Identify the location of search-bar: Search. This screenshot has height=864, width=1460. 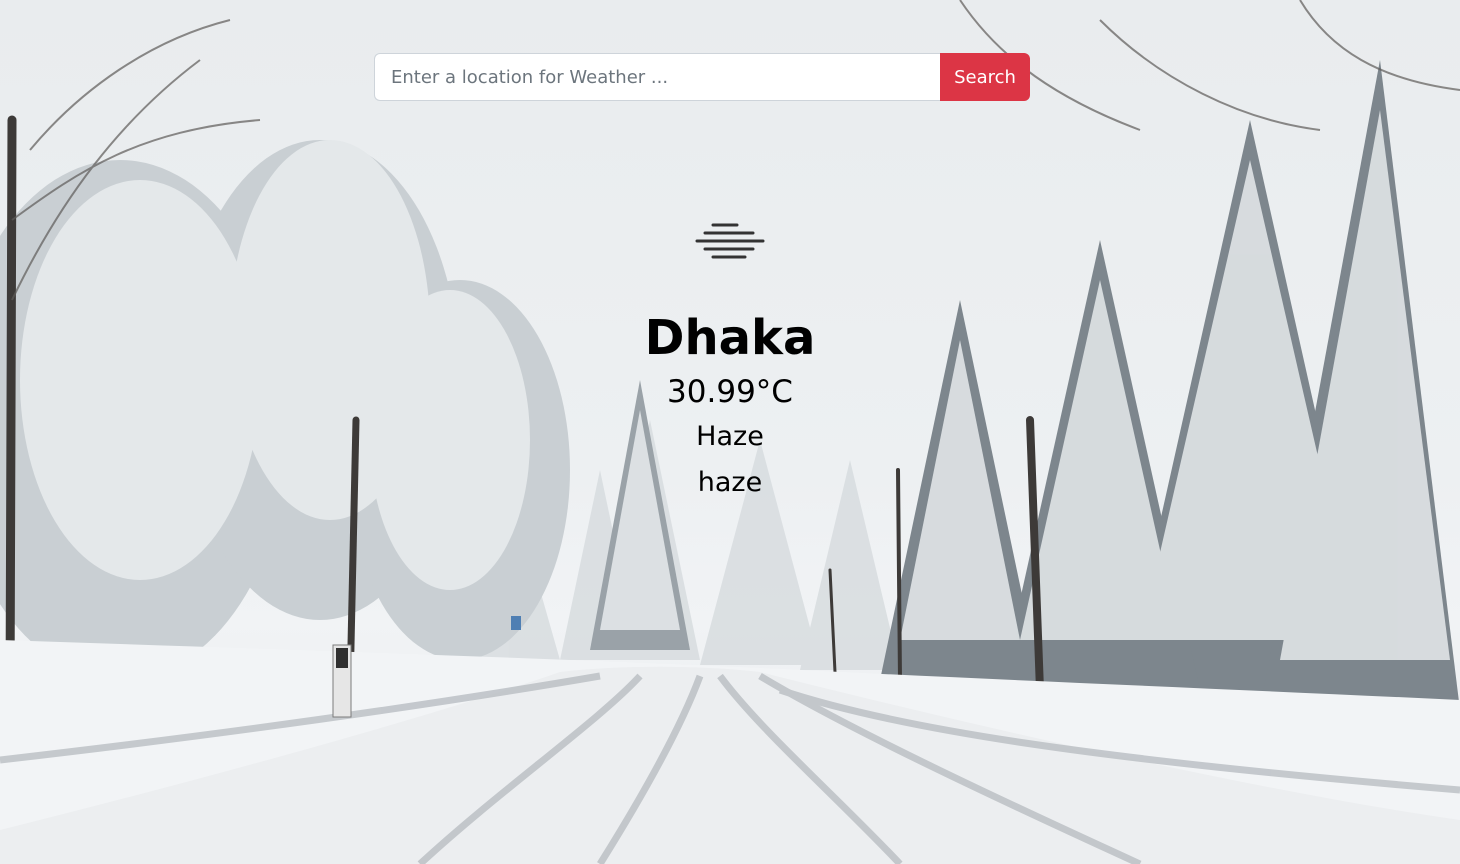
(702, 77).